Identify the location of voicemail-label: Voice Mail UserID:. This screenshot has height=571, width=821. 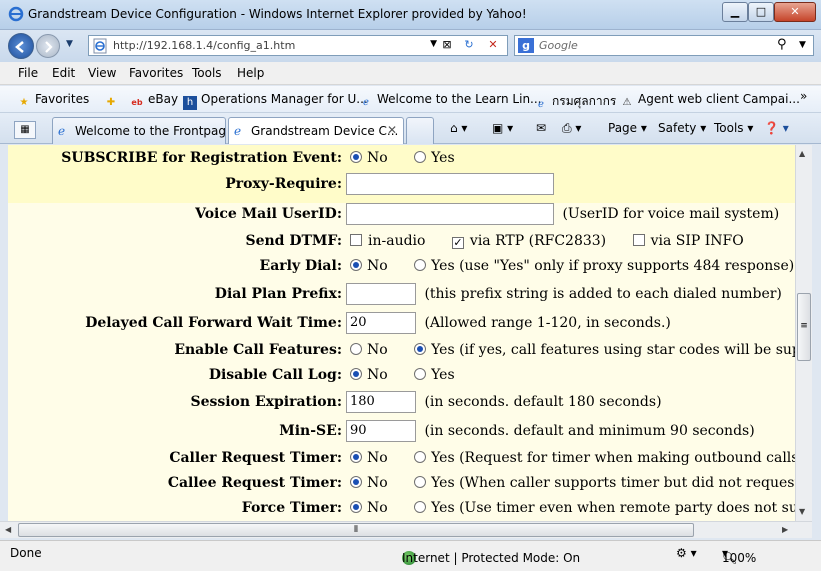
(268, 214).